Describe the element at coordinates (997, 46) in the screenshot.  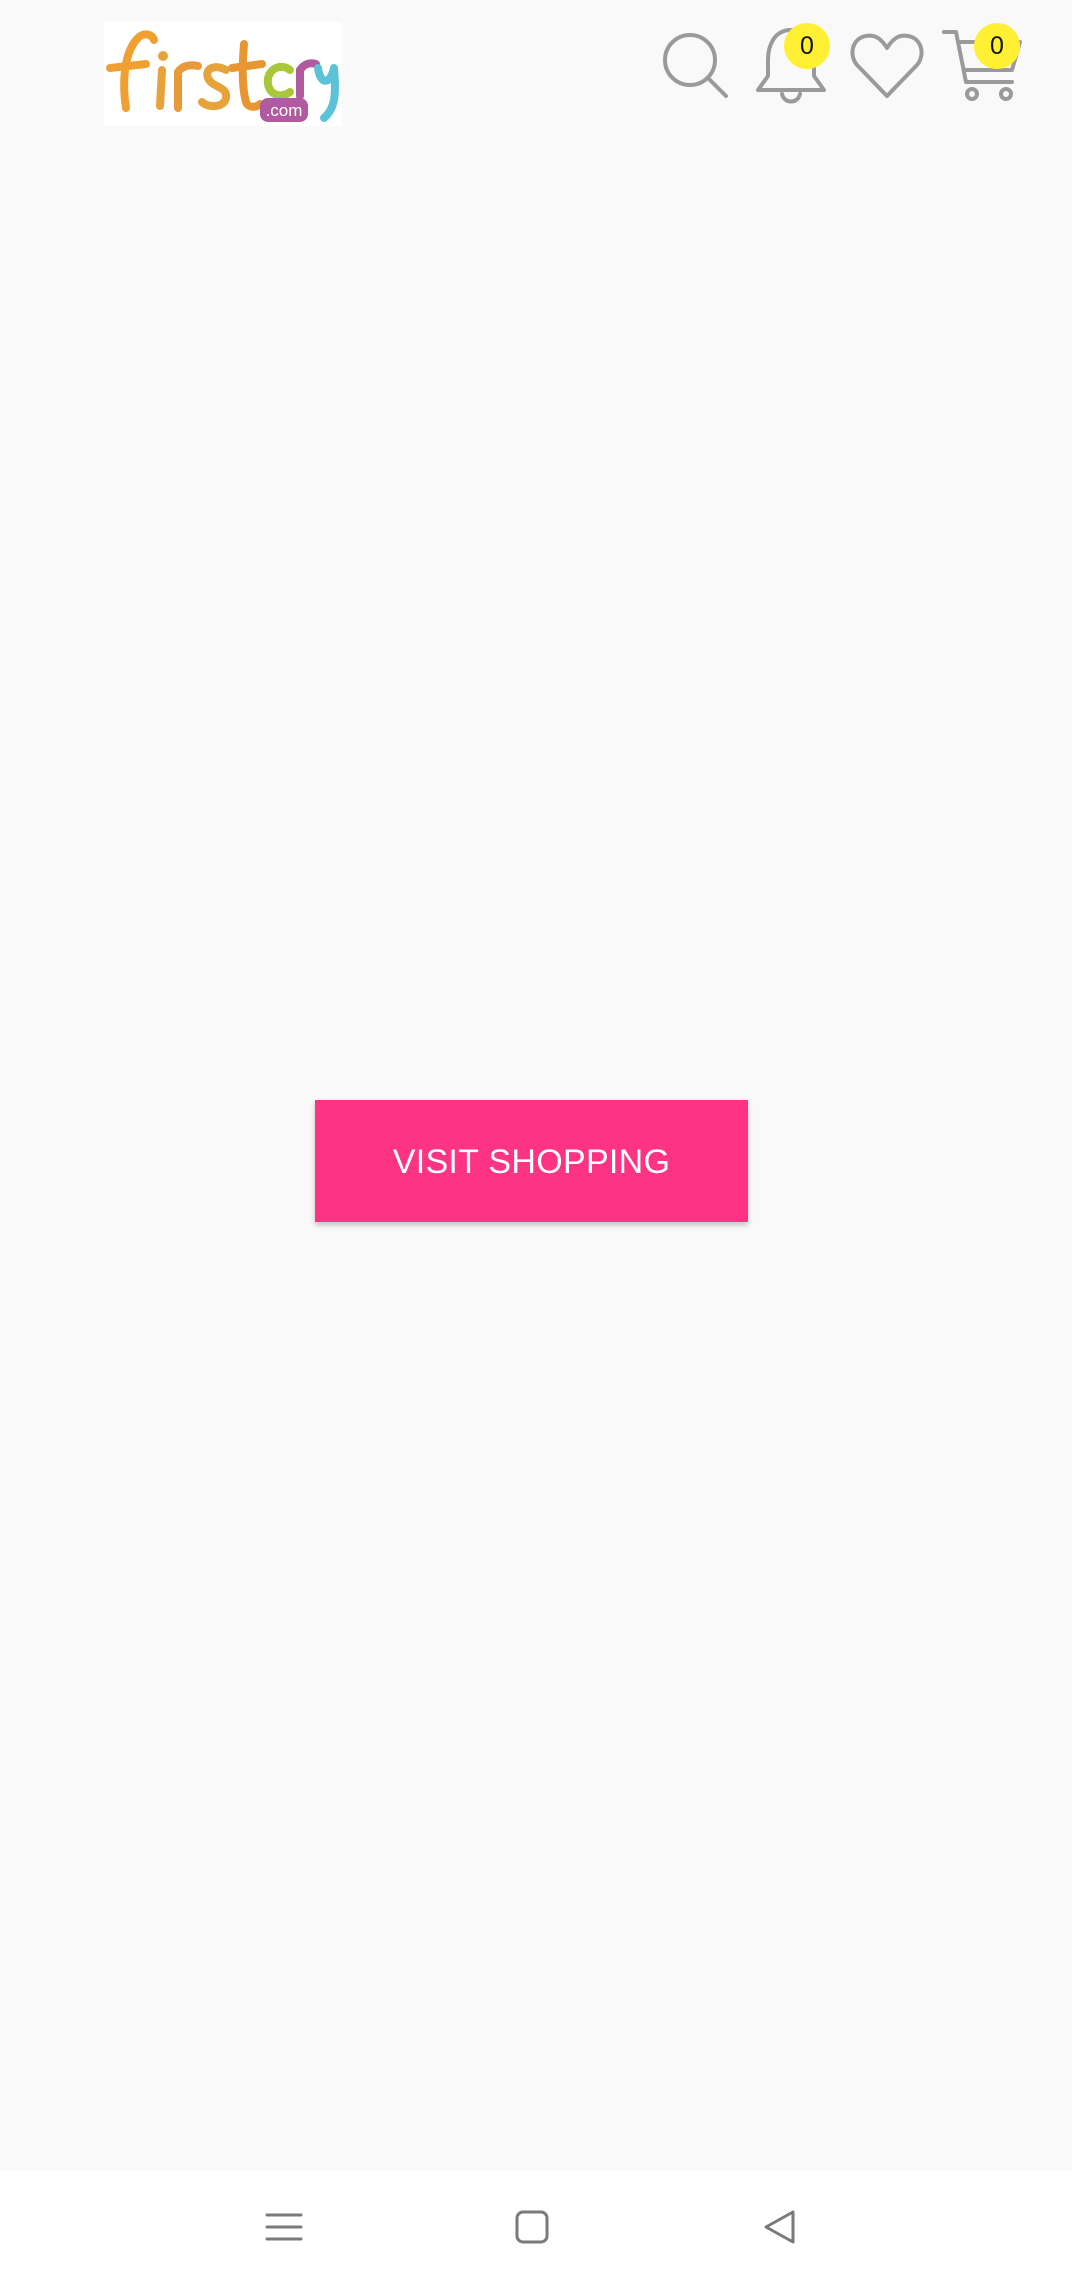
I see `cart-count-badge: 0` at that location.